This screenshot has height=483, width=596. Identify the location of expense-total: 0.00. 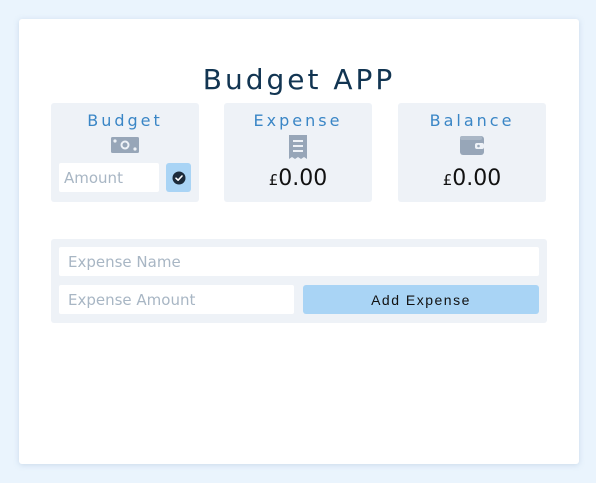
(303, 178).